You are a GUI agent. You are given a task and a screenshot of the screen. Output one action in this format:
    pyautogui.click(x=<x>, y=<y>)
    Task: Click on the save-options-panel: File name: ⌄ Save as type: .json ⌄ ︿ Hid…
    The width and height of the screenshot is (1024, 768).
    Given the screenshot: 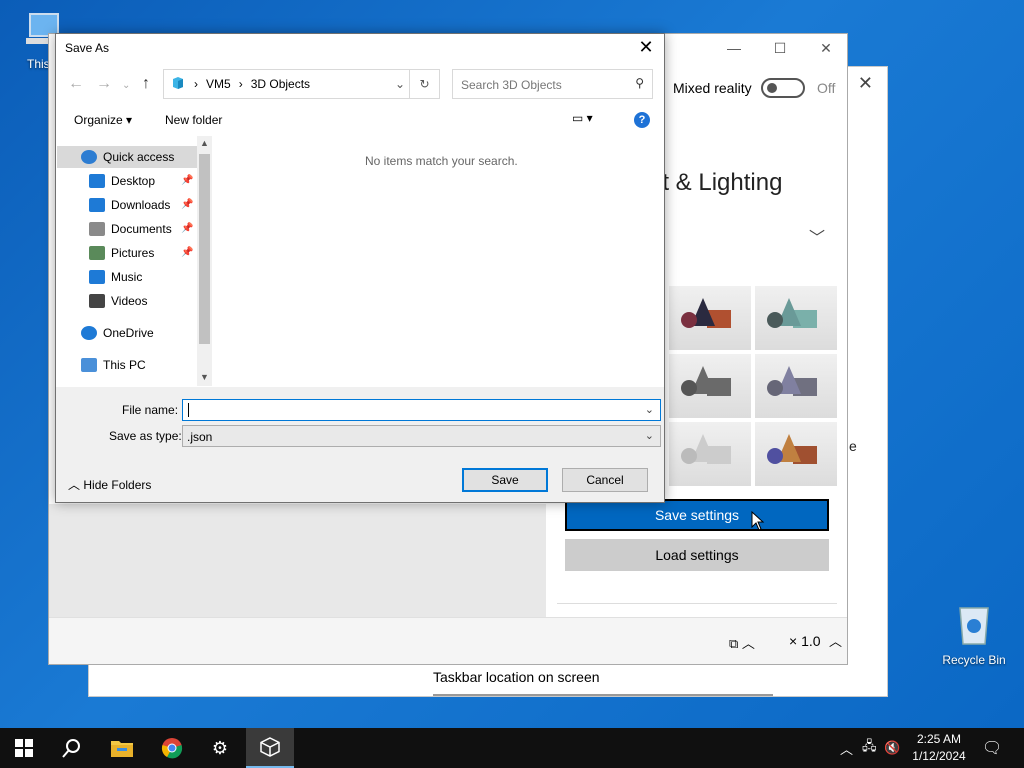 What is the action you would take?
    pyautogui.click(x=360, y=444)
    